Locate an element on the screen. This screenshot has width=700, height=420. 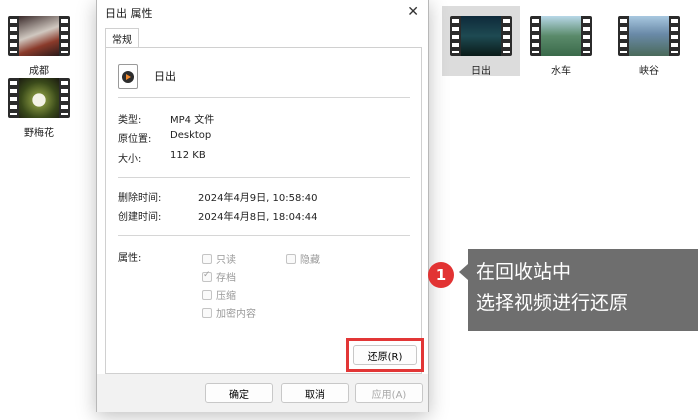
tab-general: 常规 is located at coordinates (122, 38).